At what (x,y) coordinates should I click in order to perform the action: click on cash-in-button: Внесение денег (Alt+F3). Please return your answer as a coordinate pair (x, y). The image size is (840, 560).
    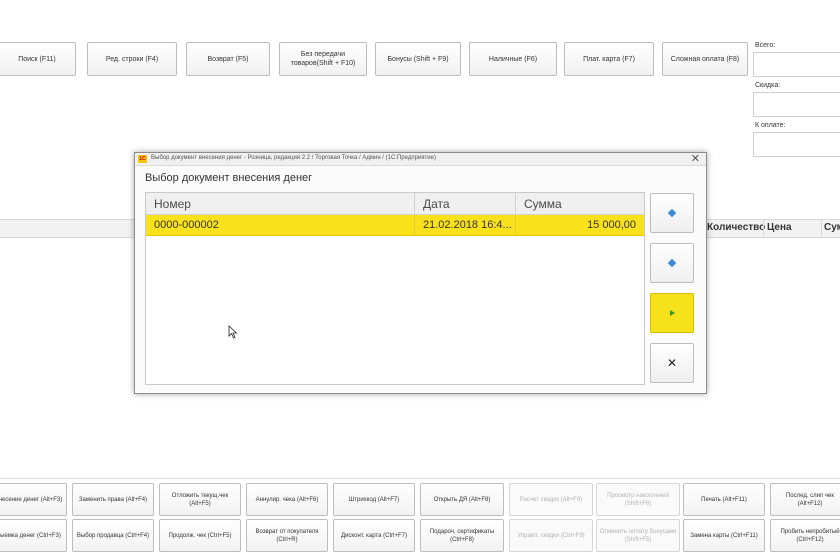
    Looking at the image, I should click on (33, 499).